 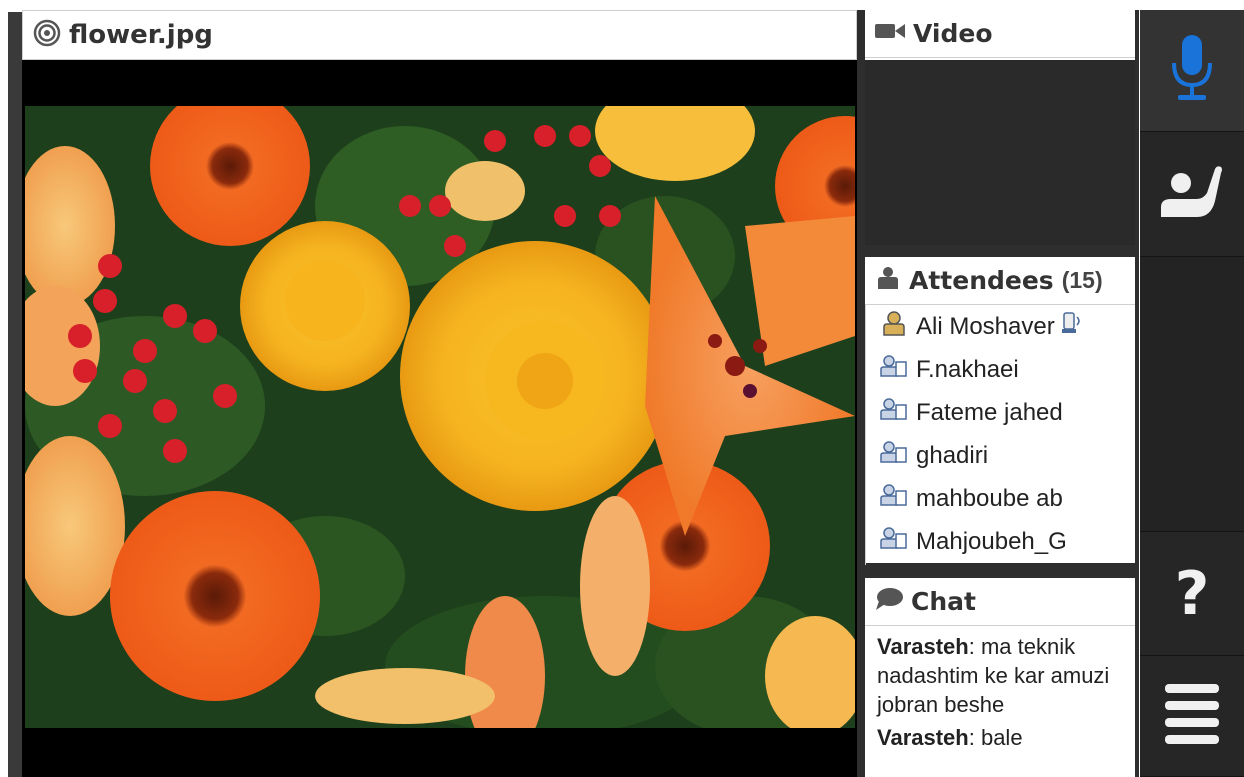 I want to click on microphone-icon, so click(x=1192, y=70).